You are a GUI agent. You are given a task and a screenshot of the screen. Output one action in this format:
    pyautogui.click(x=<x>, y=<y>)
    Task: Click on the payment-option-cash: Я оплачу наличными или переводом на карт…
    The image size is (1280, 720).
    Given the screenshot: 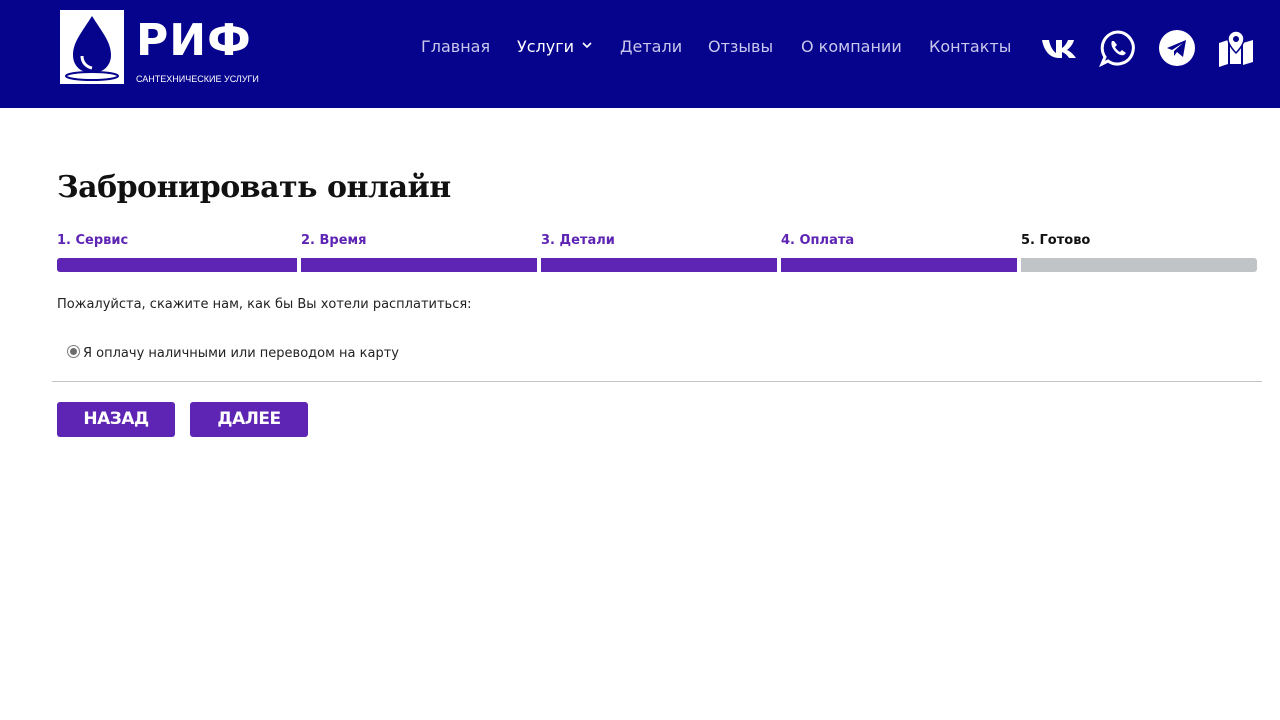 What is the action you would take?
    pyautogui.click(x=233, y=351)
    